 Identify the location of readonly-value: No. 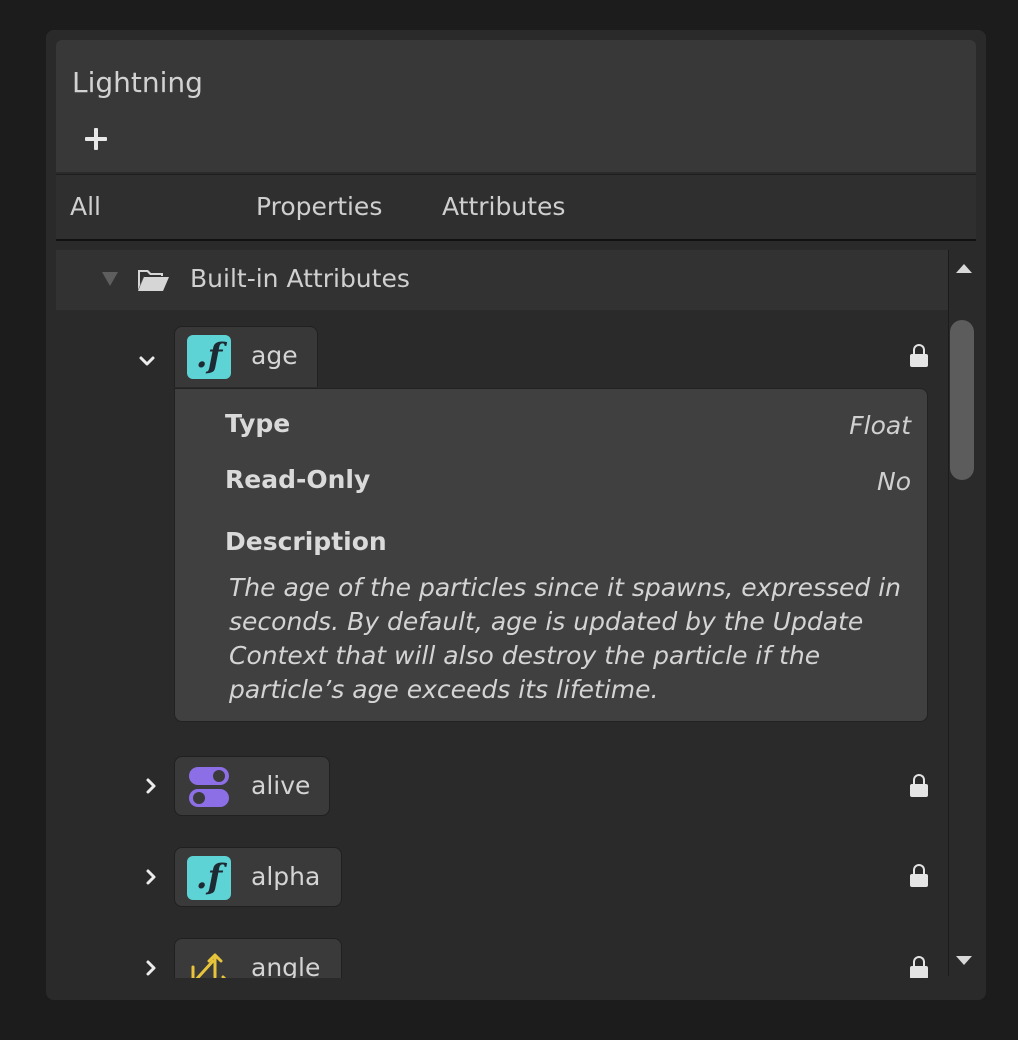
(894, 481).